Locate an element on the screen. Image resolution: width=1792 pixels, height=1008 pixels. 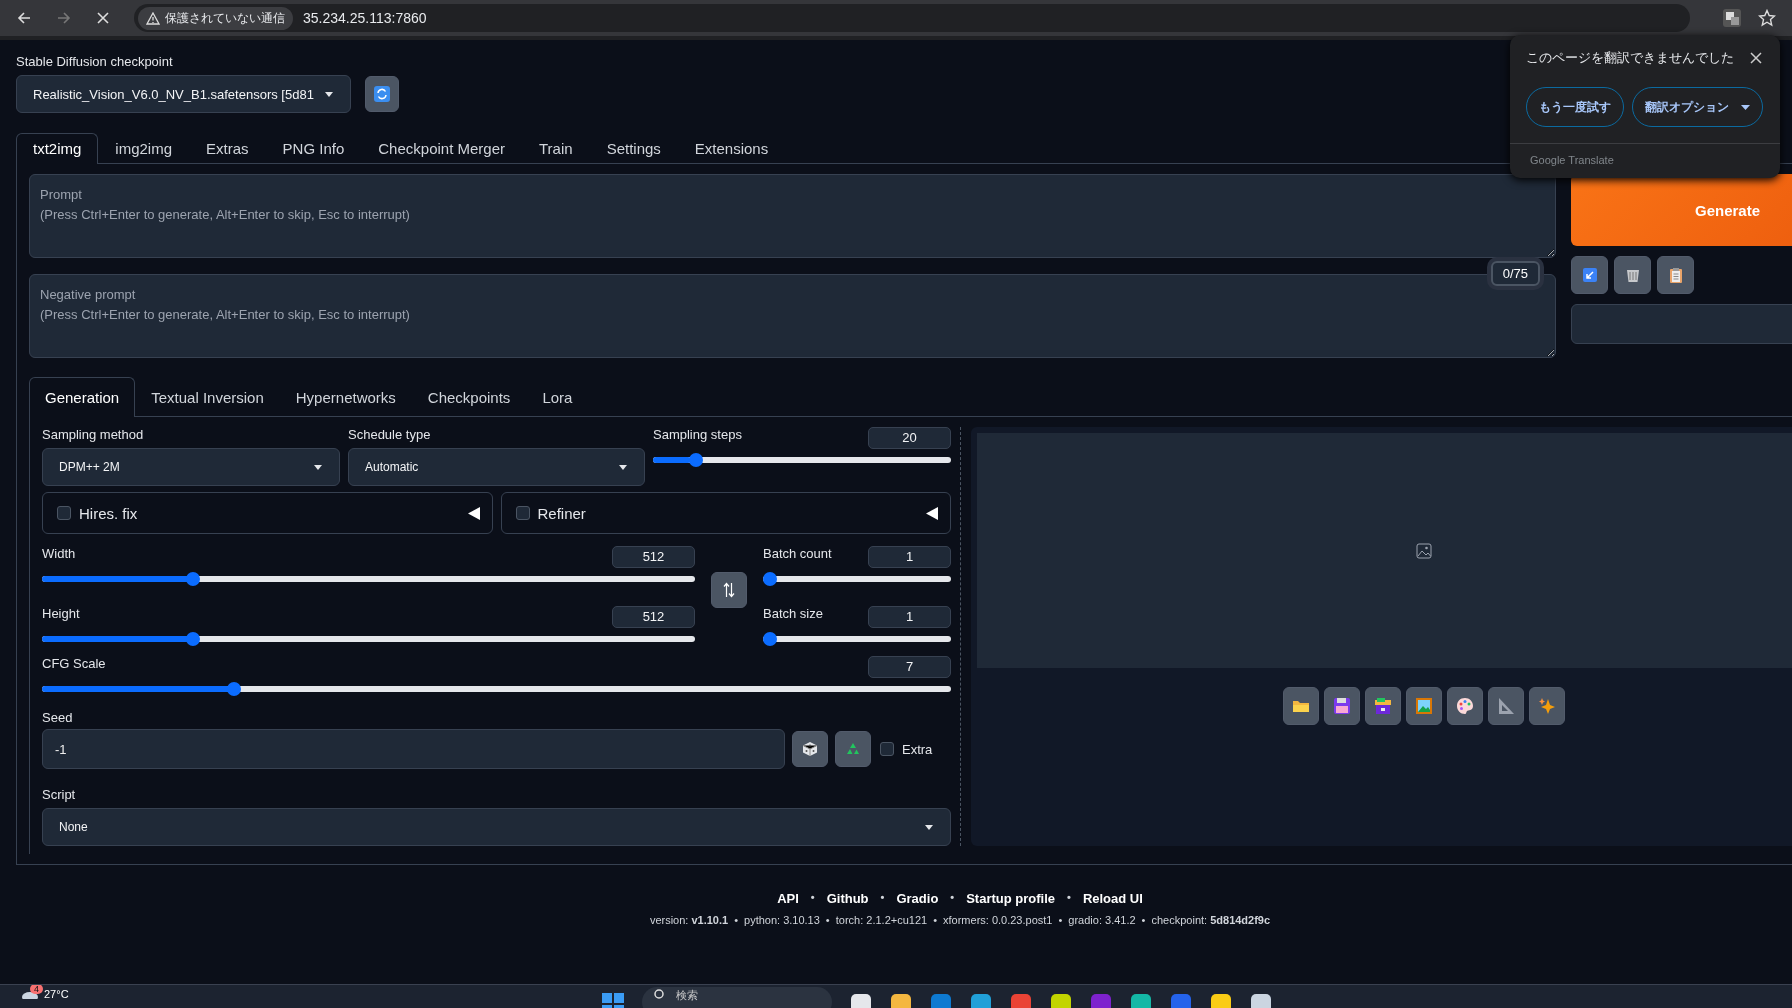
slider-label: Height is located at coordinates (61, 613).